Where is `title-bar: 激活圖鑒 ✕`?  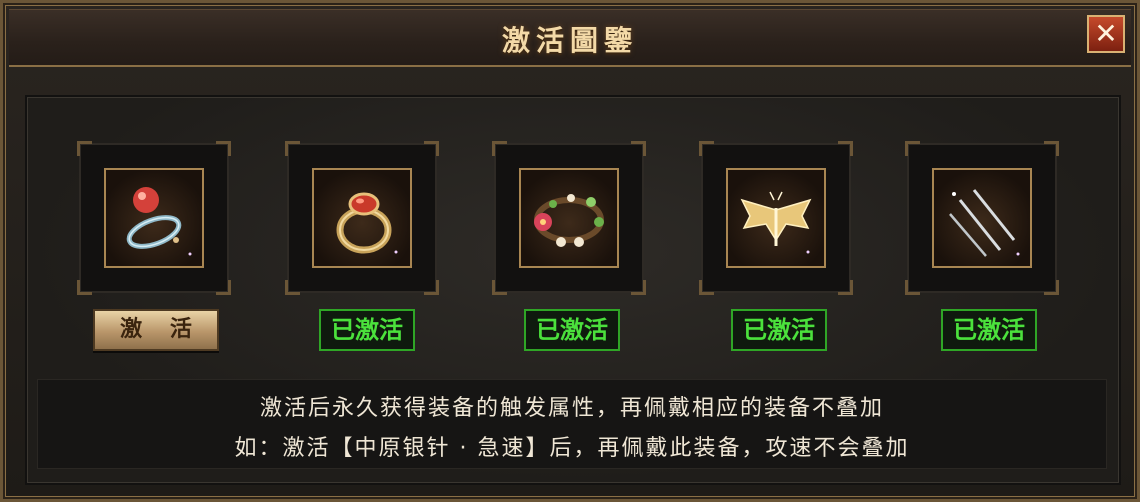 title-bar: 激活圖鑒 ✕ is located at coordinates (570, 38).